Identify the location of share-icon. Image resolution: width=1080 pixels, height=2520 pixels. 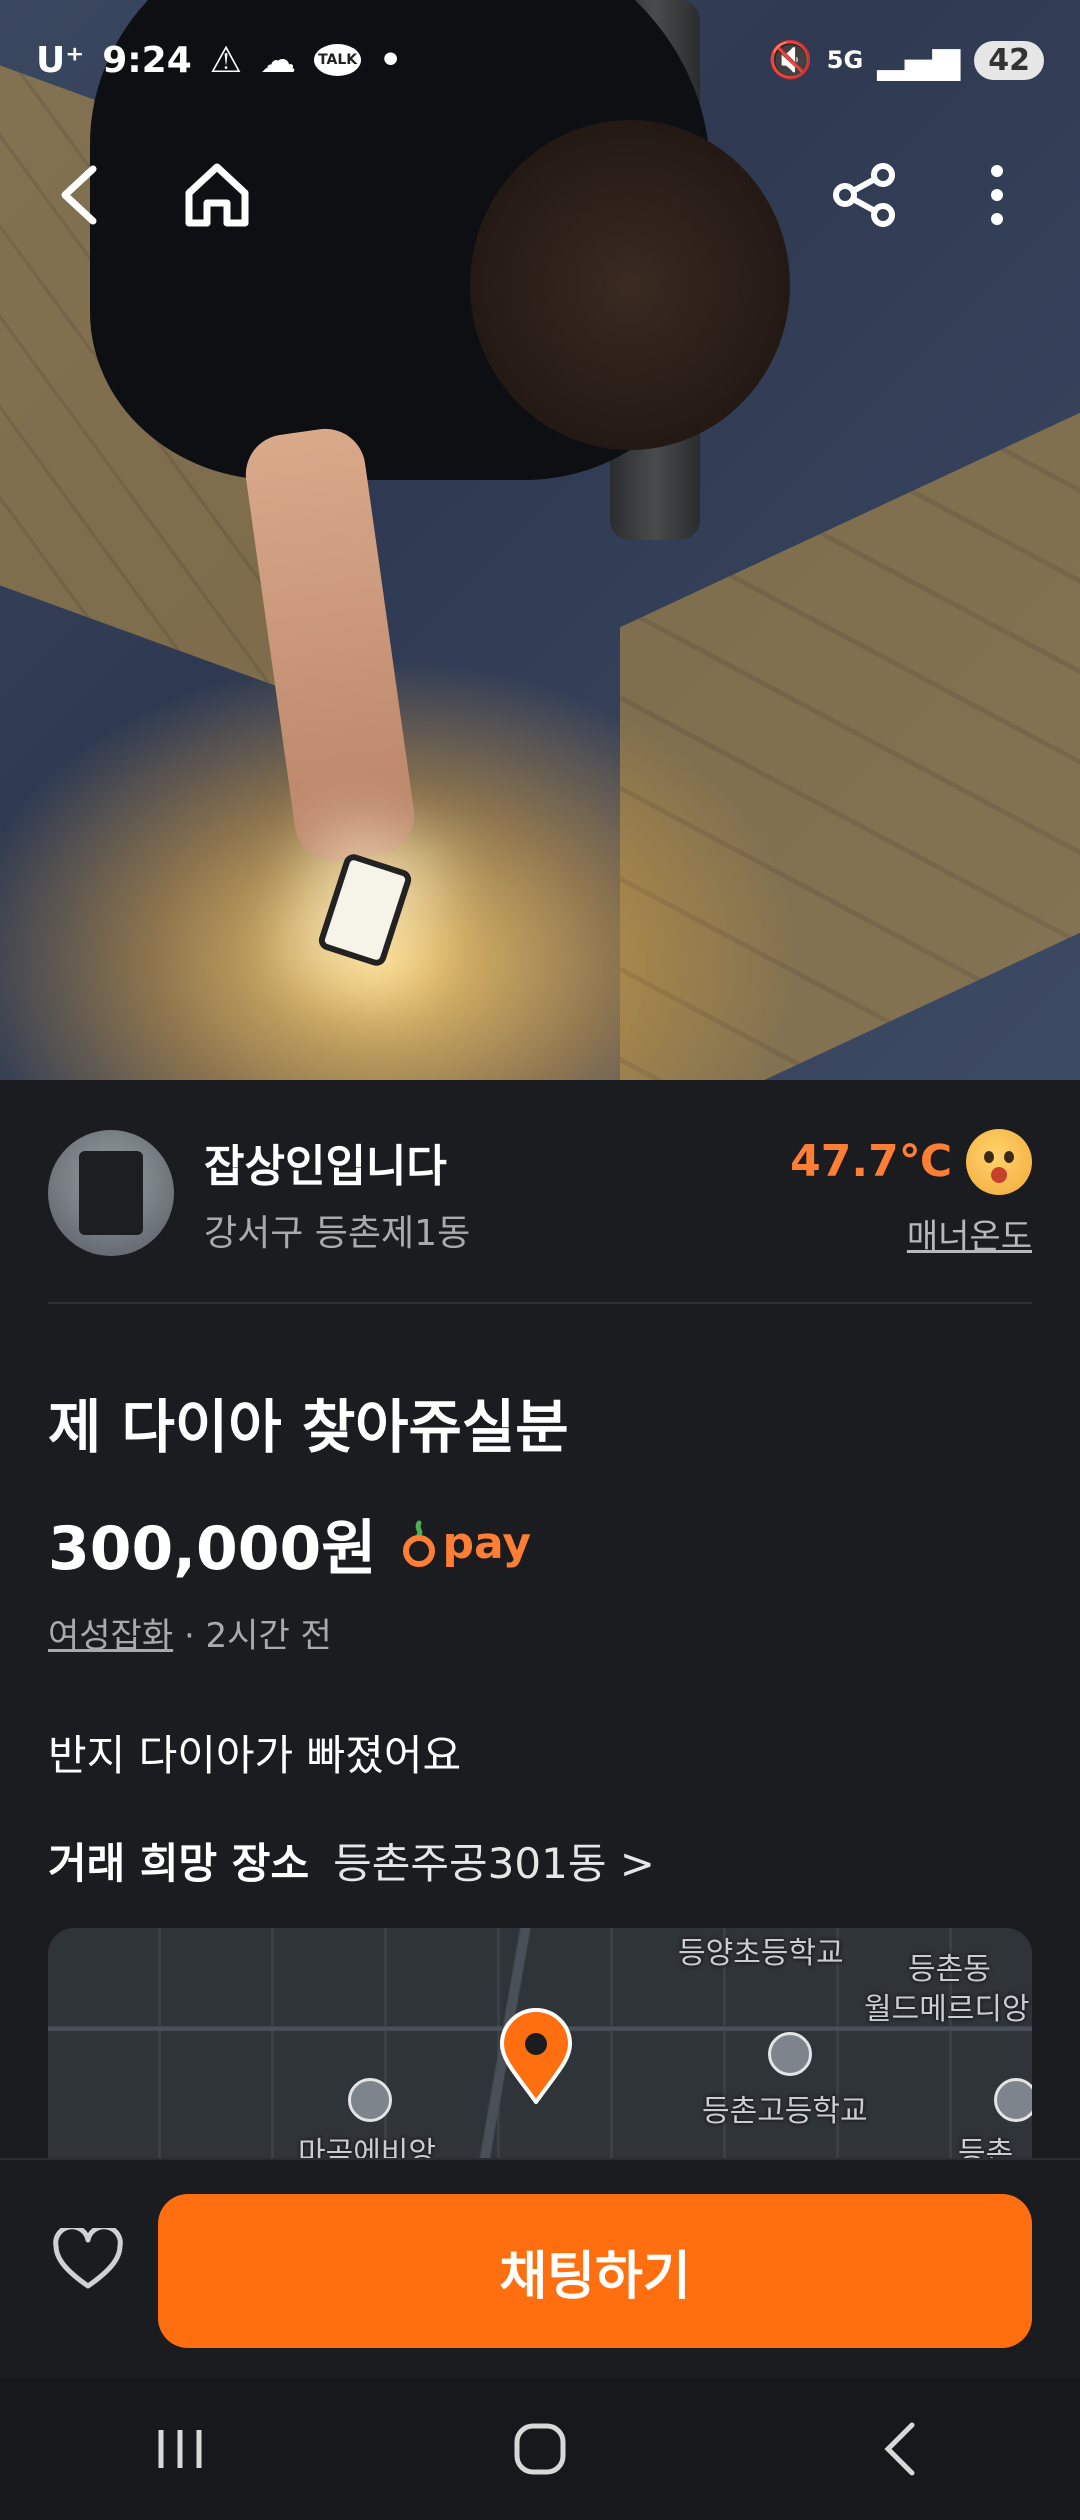
(864, 195).